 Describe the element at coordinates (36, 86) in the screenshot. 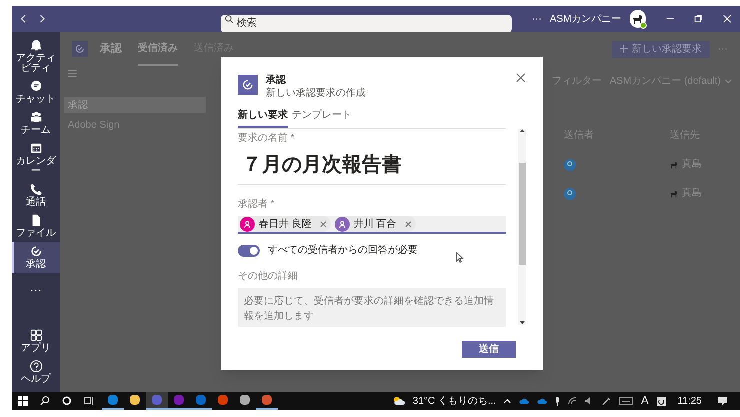

I see `chat-bubble-icon` at that location.